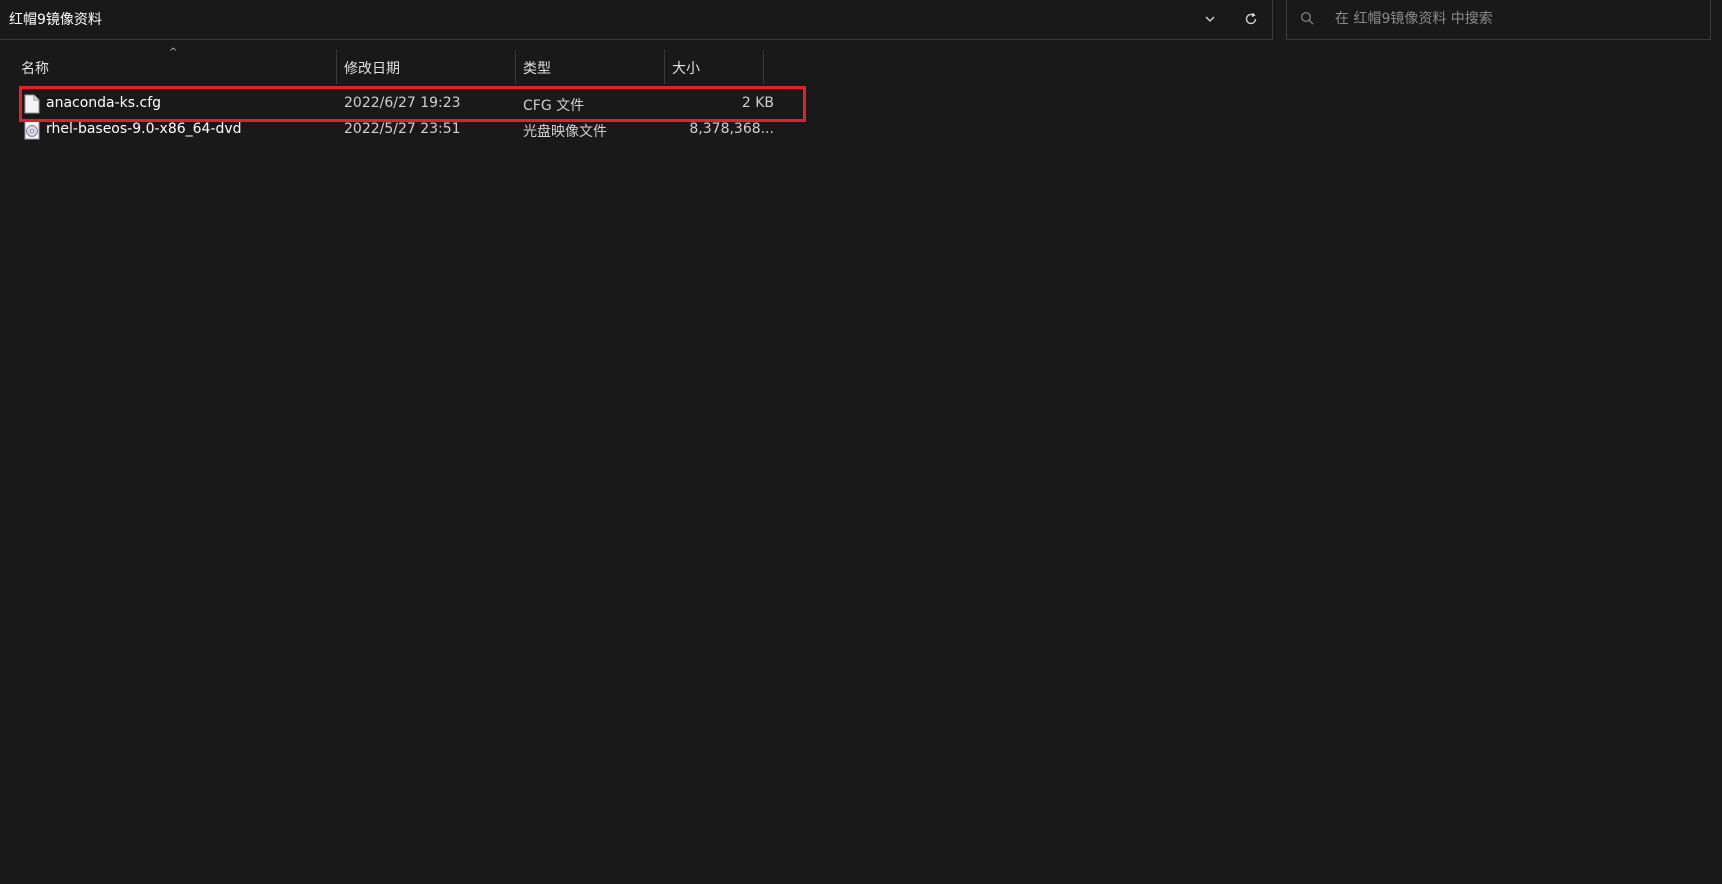 The width and height of the screenshot is (1722, 884). I want to click on chevron-down-icon, so click(1210, 19).